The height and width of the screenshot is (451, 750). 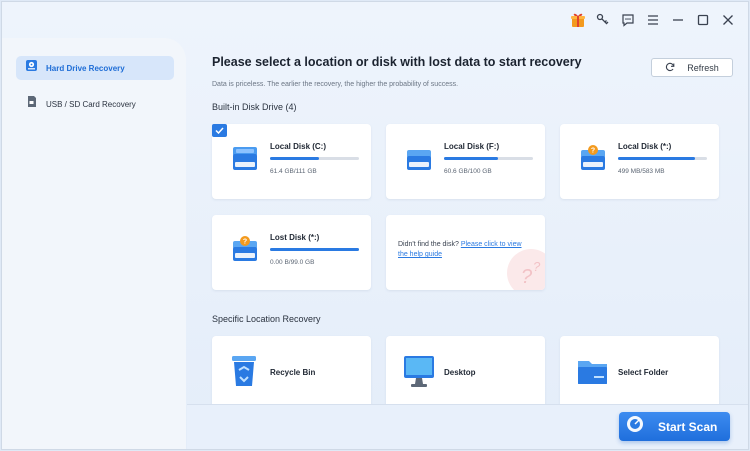 I want to click on title-bar, so click(x=658, y=20).